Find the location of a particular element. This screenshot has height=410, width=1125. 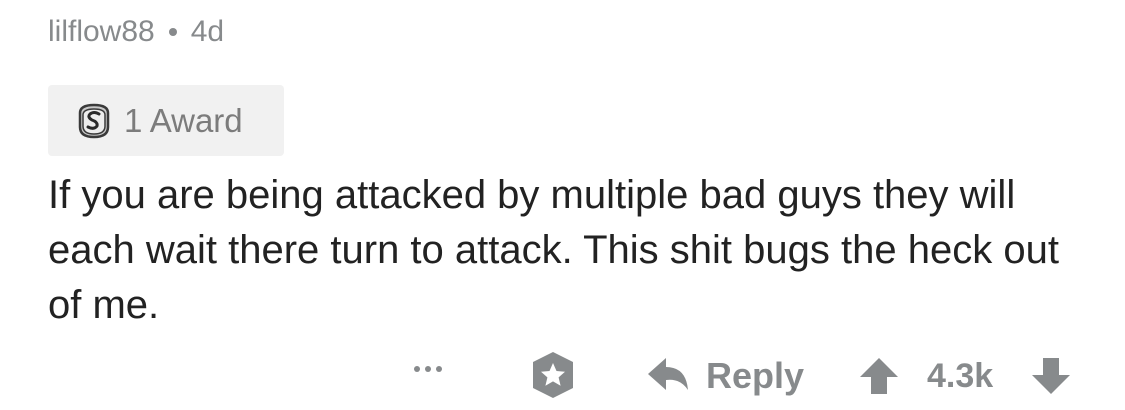

save-star-icon is located at coordinates (553, 375).